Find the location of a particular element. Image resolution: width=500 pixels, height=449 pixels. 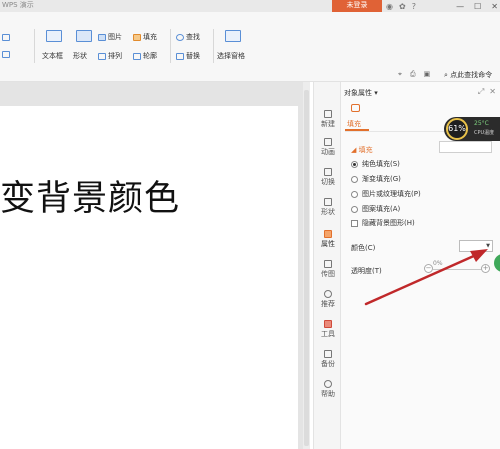

annotation-arrow is located at coordinates (426, 277).